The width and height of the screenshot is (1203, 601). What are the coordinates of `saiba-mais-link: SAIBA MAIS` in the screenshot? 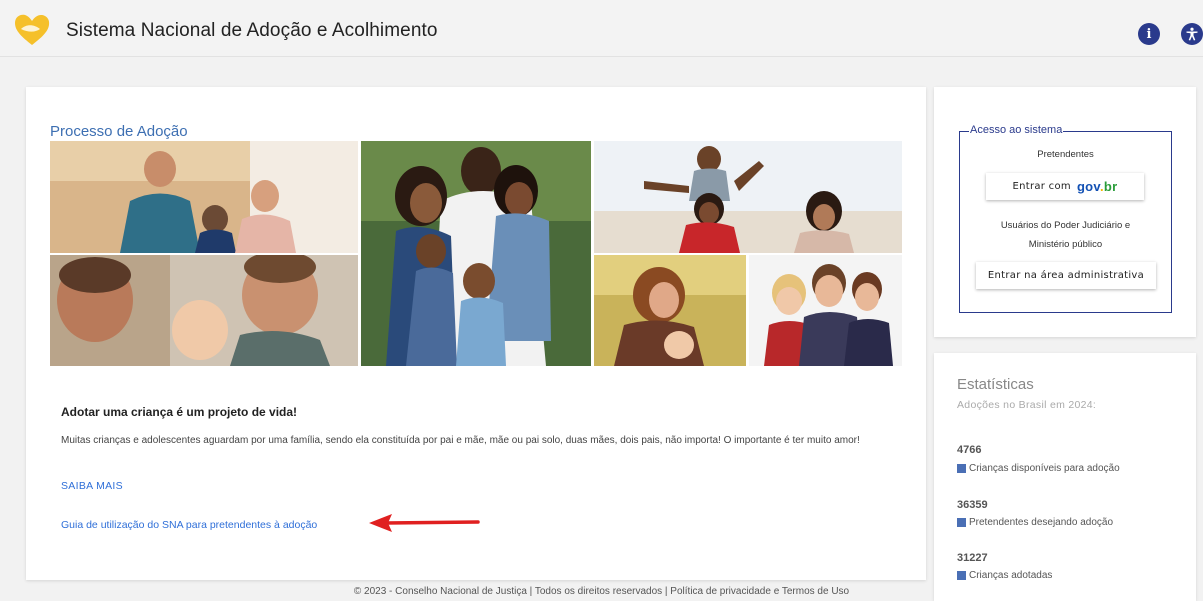 It's located at (92, 486).